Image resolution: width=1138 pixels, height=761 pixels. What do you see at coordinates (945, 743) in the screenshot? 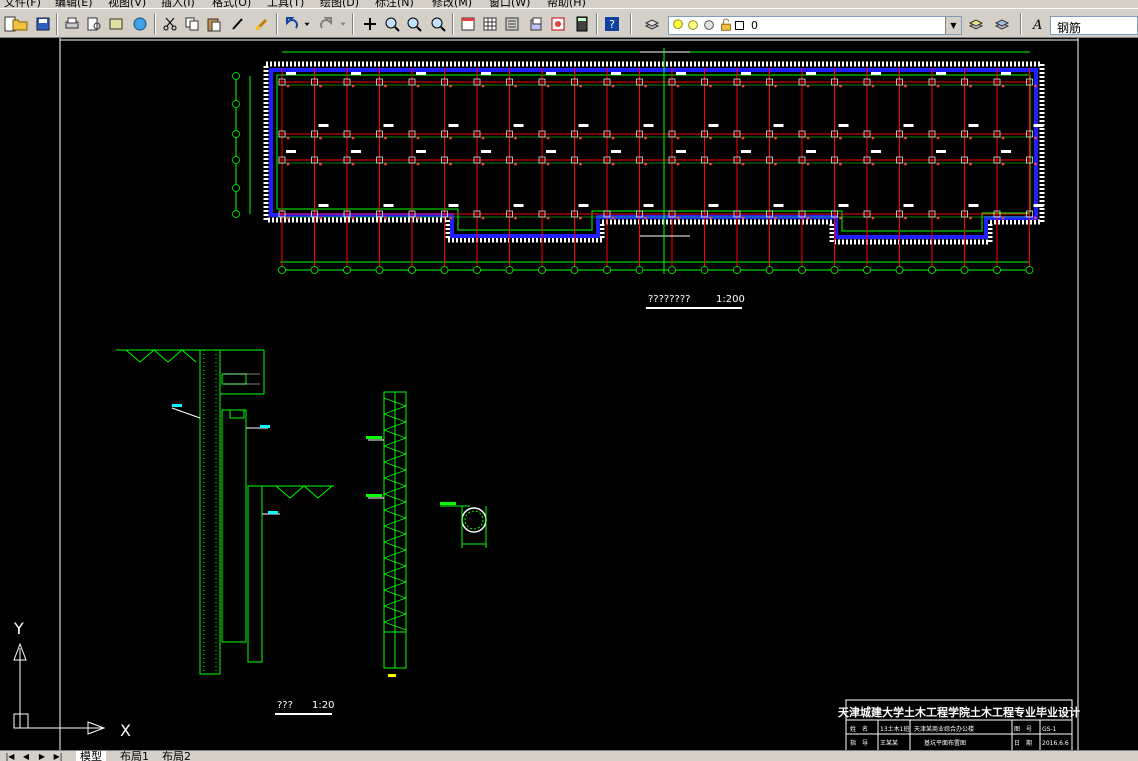
I see `tb-r2c3: 基坑平面布置图` at bounding box center [945, 743].